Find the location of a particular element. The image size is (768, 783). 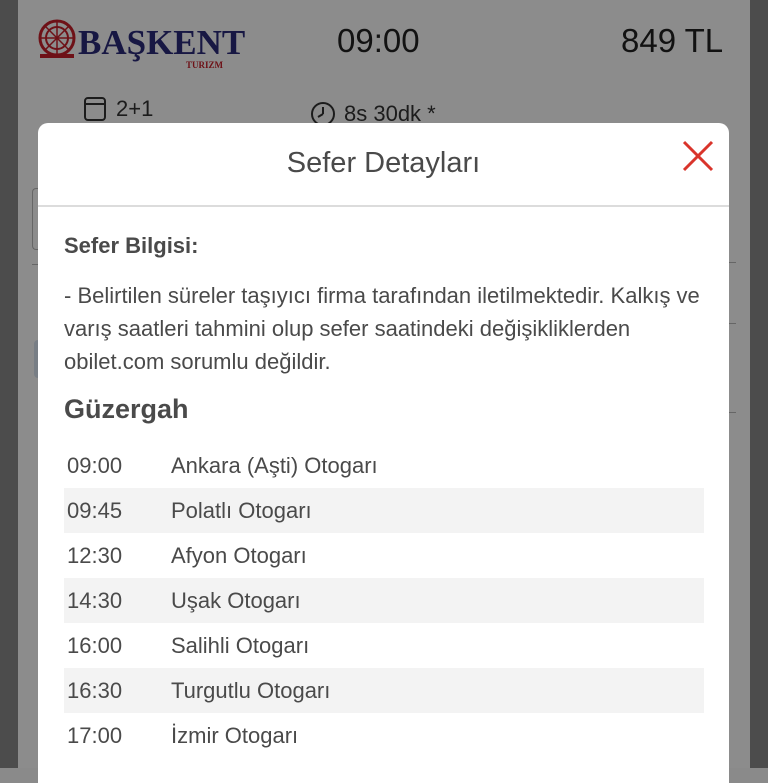

stop-time: 16:00 is located at coordinates (95, 645).